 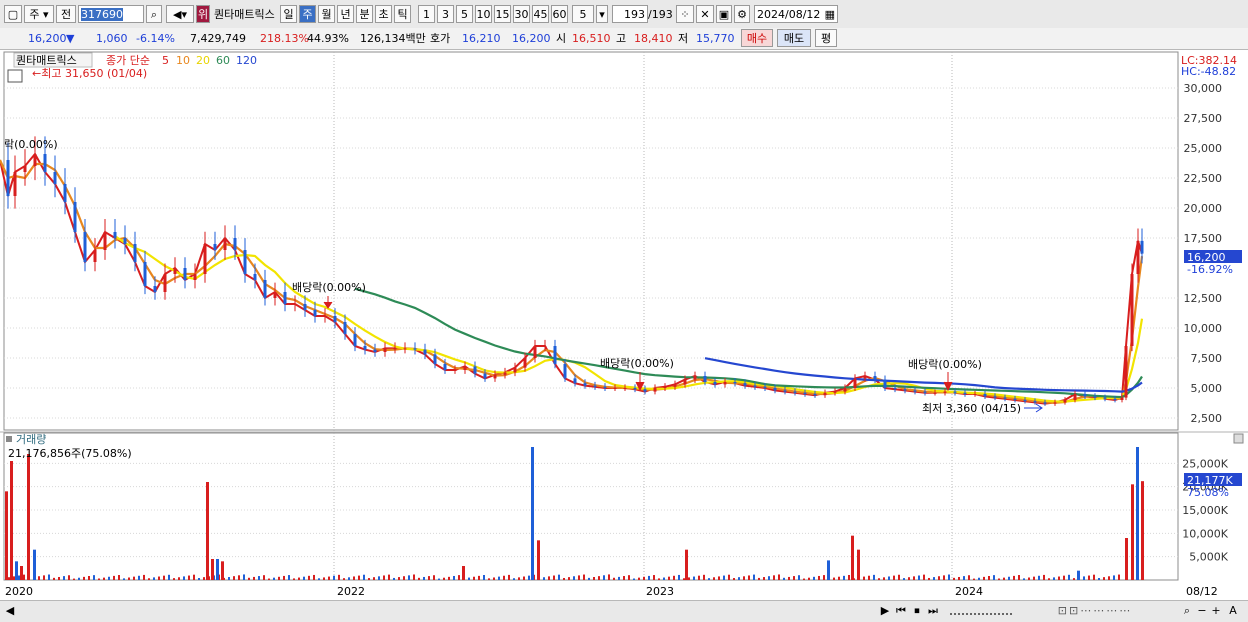 I want to click on tab-0: 일, so click(x=288, y=14).